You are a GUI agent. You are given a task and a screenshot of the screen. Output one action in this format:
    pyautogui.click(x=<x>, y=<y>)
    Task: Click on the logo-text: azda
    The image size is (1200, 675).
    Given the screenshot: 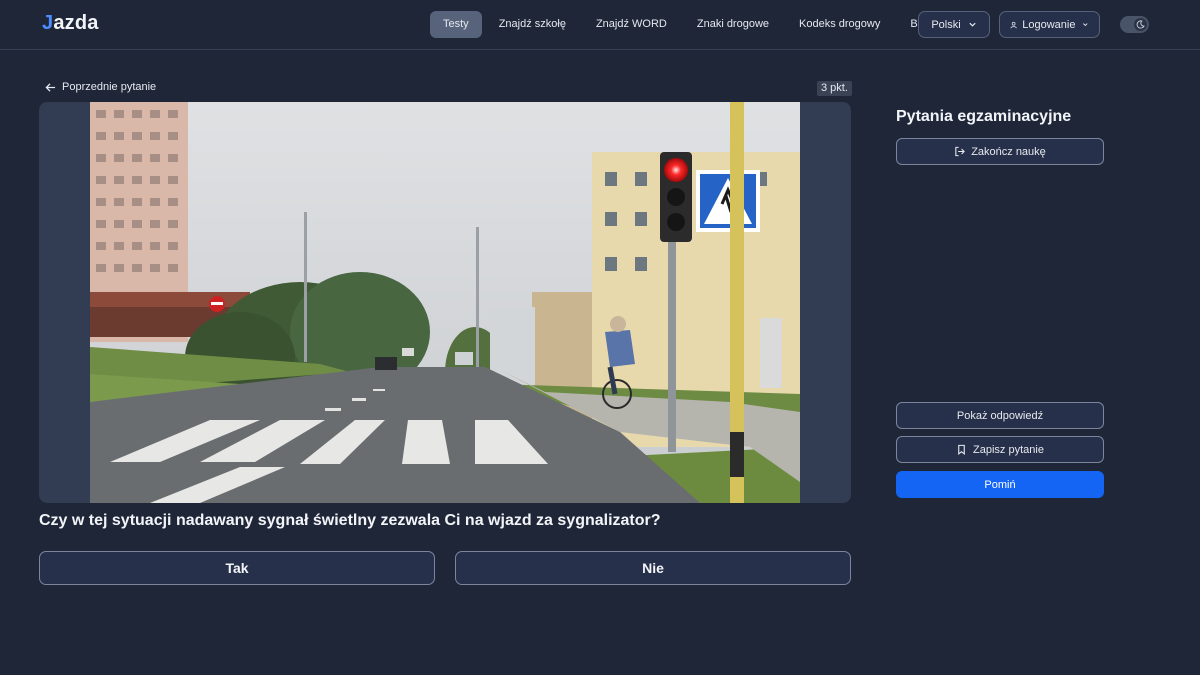 What is the action you would take?
    pyautogui.click(x=76, y=23)
    